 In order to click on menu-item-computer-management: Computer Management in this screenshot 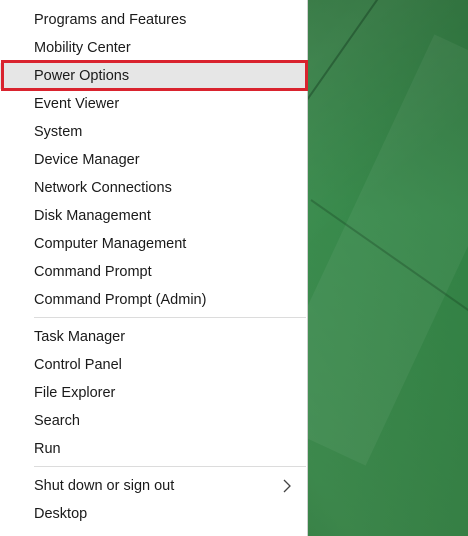, I will do `click(153, 244)`.